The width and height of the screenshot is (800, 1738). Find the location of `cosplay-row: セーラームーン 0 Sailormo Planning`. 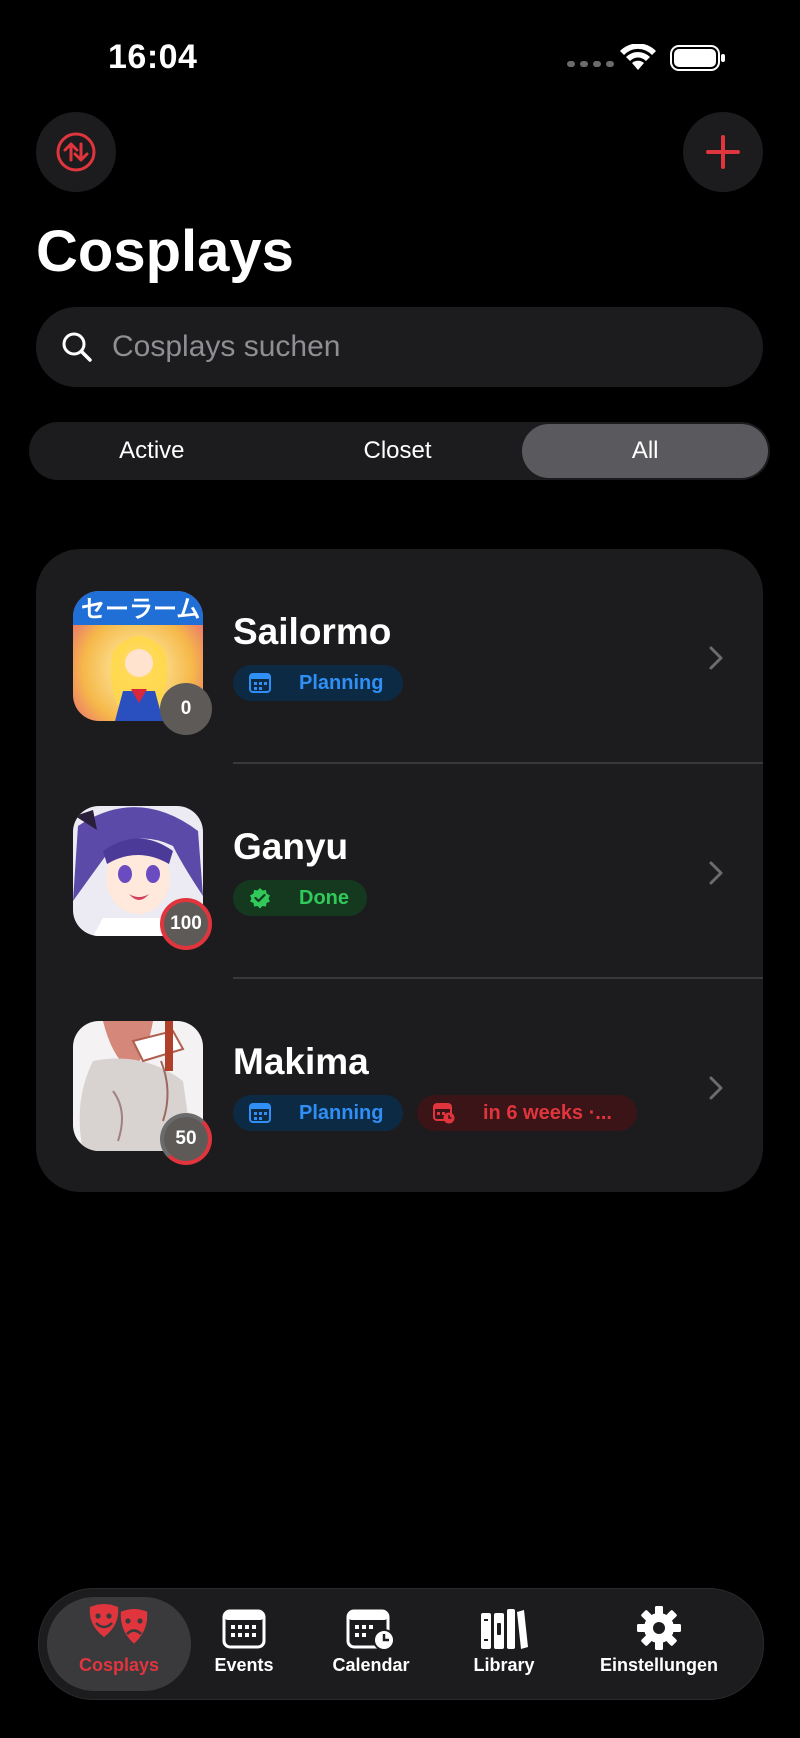

cosplay-row: セーラームーン 0 Sailormo Planning is located at coordinates (399, 656).